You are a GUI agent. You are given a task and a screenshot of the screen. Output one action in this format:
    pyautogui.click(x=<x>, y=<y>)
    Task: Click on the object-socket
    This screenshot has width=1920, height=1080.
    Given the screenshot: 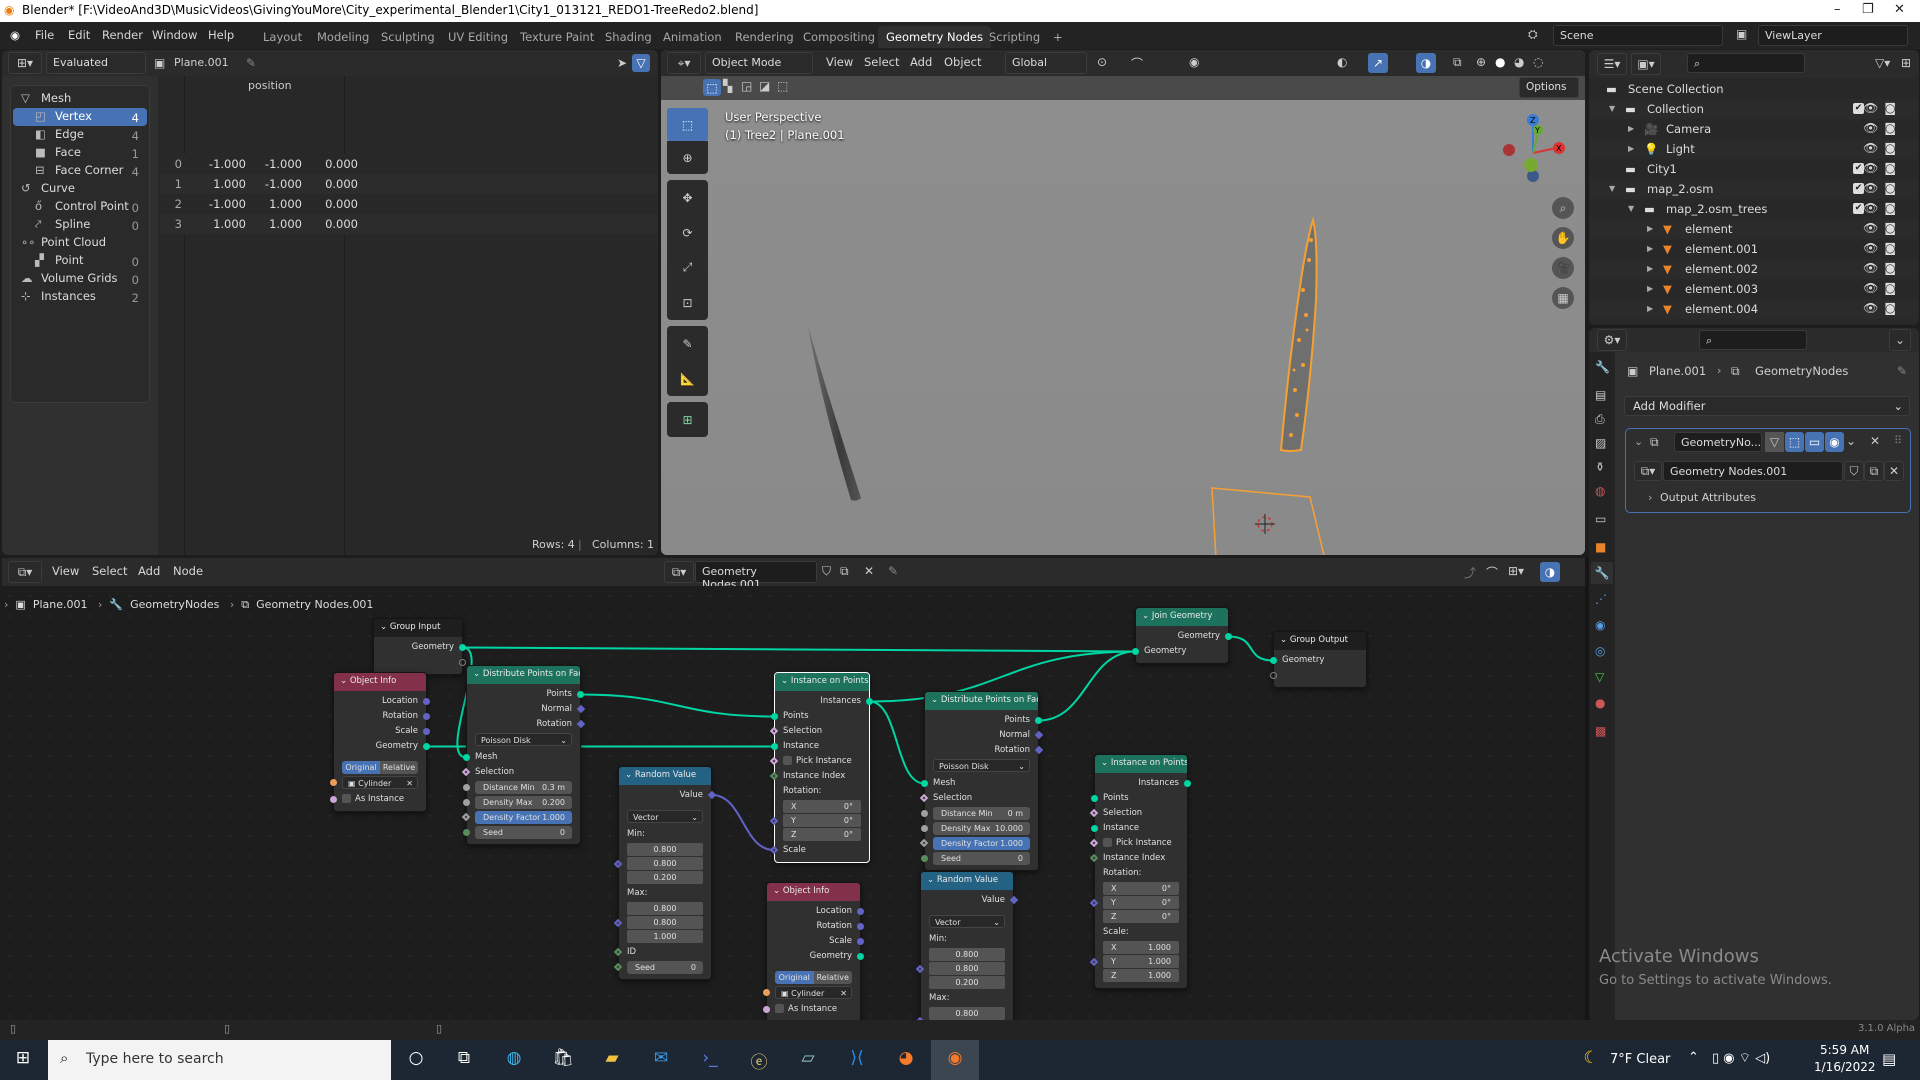 What is the action you would take?
    pyautogui.click(x=766, y=992)
    